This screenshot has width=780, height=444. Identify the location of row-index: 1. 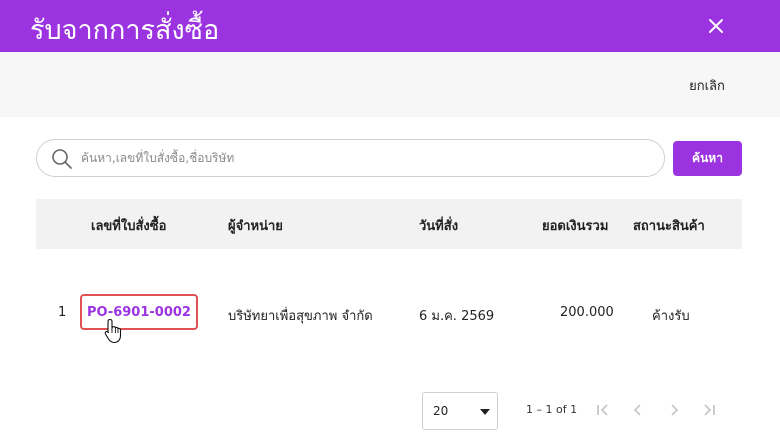
(62, 312).